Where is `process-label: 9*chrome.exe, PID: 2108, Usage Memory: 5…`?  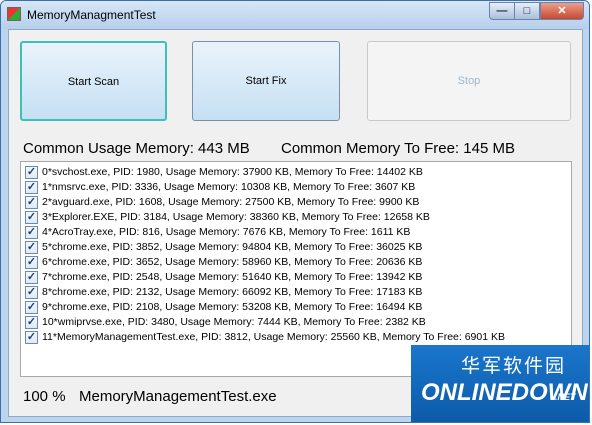
process-label: 9*chrome.exe, PID: 2108, Usage Memory: 5… is located at coordinates (232, 307).